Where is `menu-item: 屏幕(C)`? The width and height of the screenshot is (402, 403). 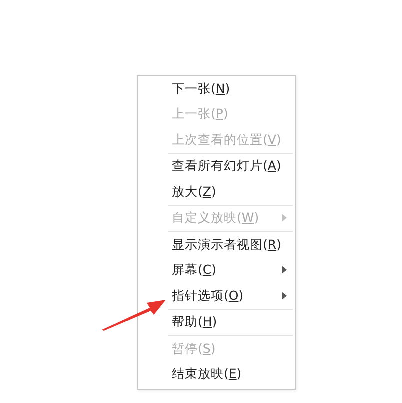 menu-item: 屏幕(C) is located at coordinates (216, 270).